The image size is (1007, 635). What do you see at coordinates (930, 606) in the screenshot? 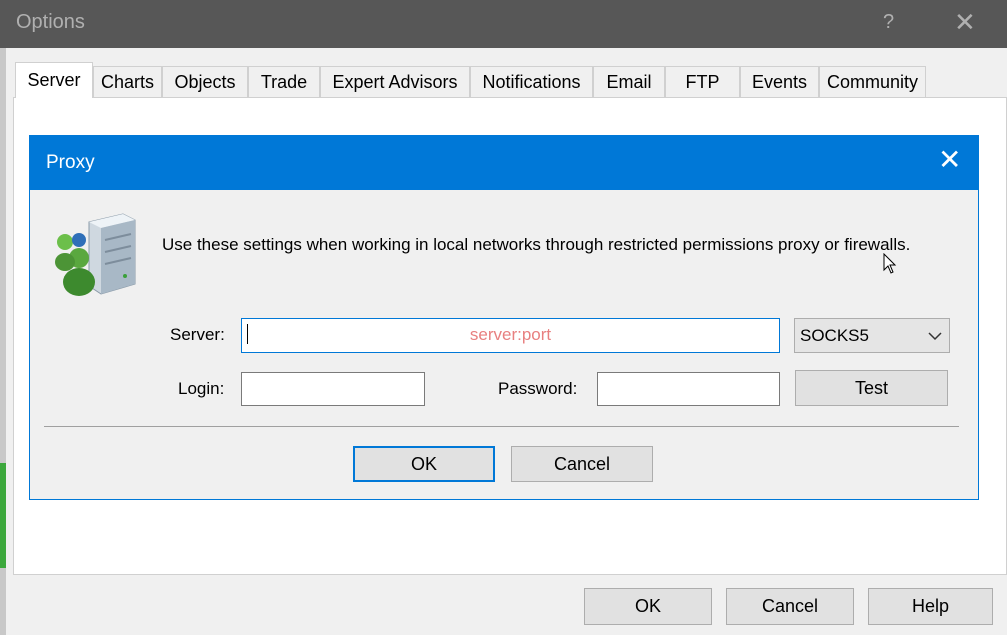
I see `help-button: Help` at bounding box center [930, 606].